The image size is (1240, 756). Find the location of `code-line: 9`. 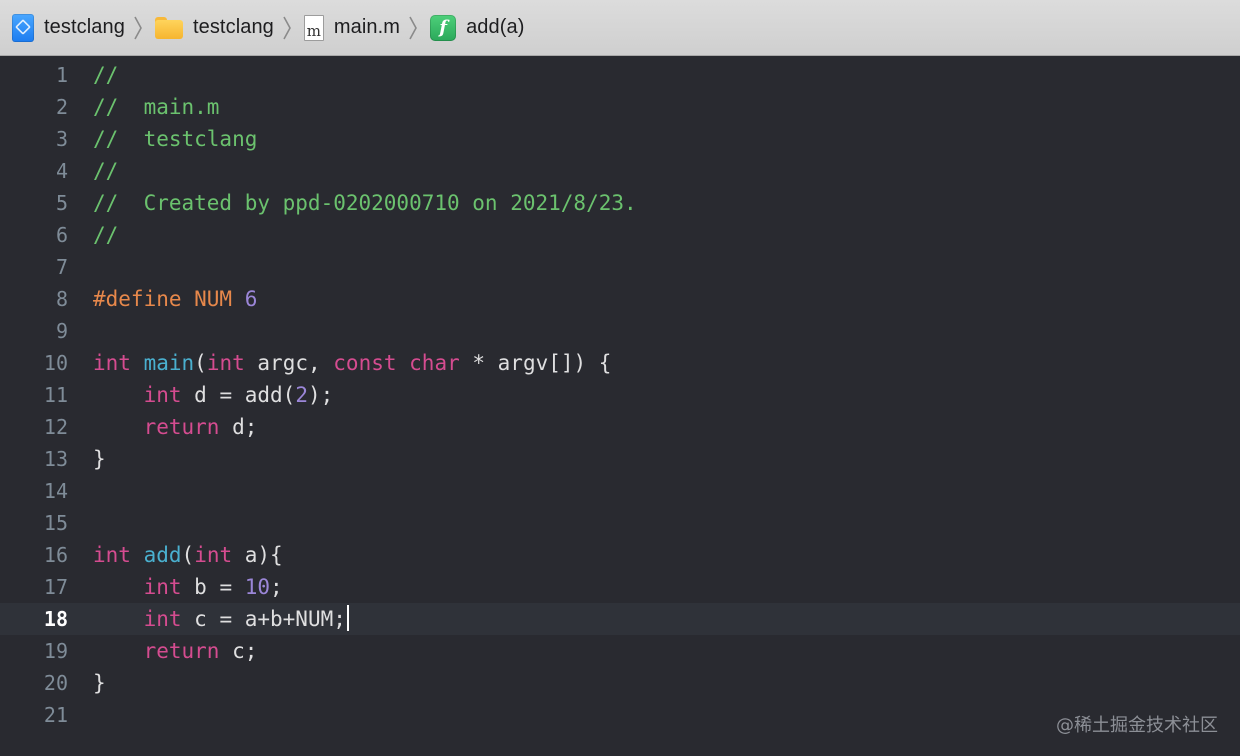

code-line: 9 is located at coordinates (620, 331).